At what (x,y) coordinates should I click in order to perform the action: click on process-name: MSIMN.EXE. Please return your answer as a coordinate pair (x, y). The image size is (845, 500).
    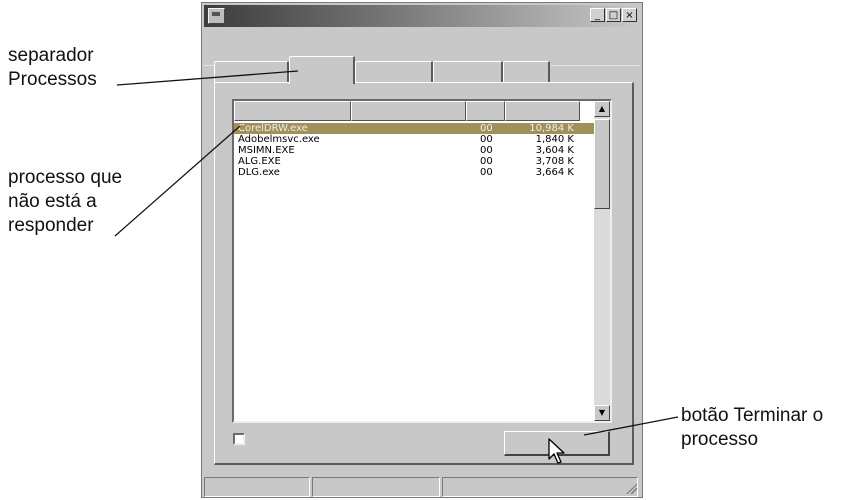
    Looking at the image, I should click on (266, 150).